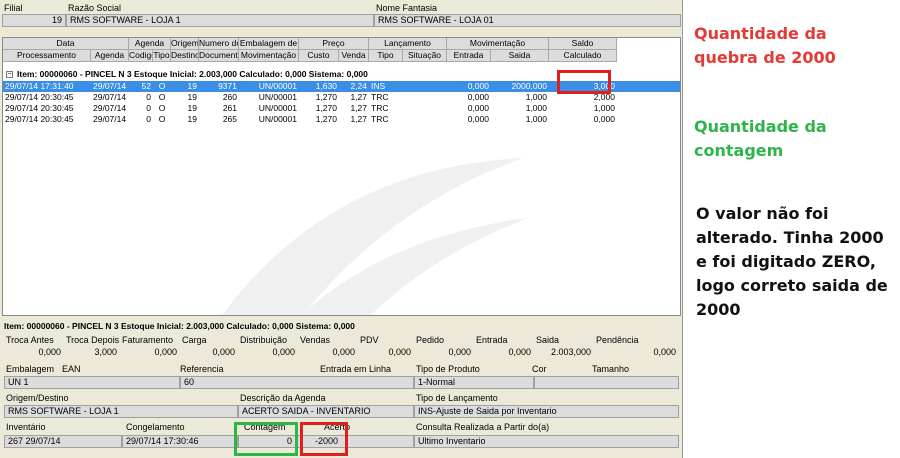  What do you see at coordinates (584, 82) in the screenshot?
I see `saida-highlight-box` at bounding box center [584, 82].